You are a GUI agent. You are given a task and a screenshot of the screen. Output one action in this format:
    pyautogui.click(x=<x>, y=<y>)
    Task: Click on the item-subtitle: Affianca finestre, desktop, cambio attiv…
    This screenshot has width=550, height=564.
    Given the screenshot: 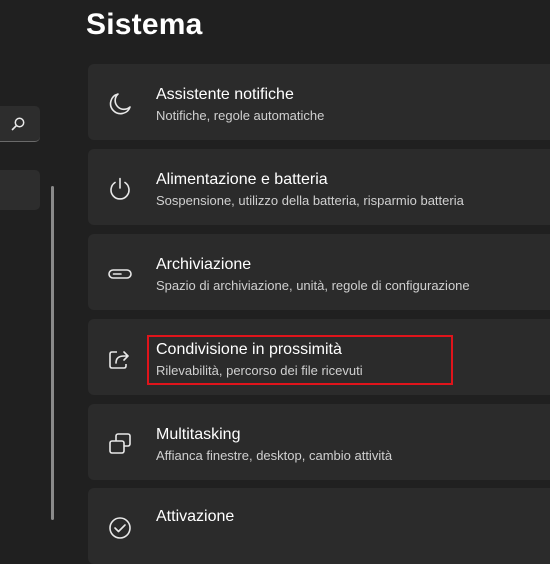 What is the action you would take?
    pyautogui.click(x=274, y=455)
    